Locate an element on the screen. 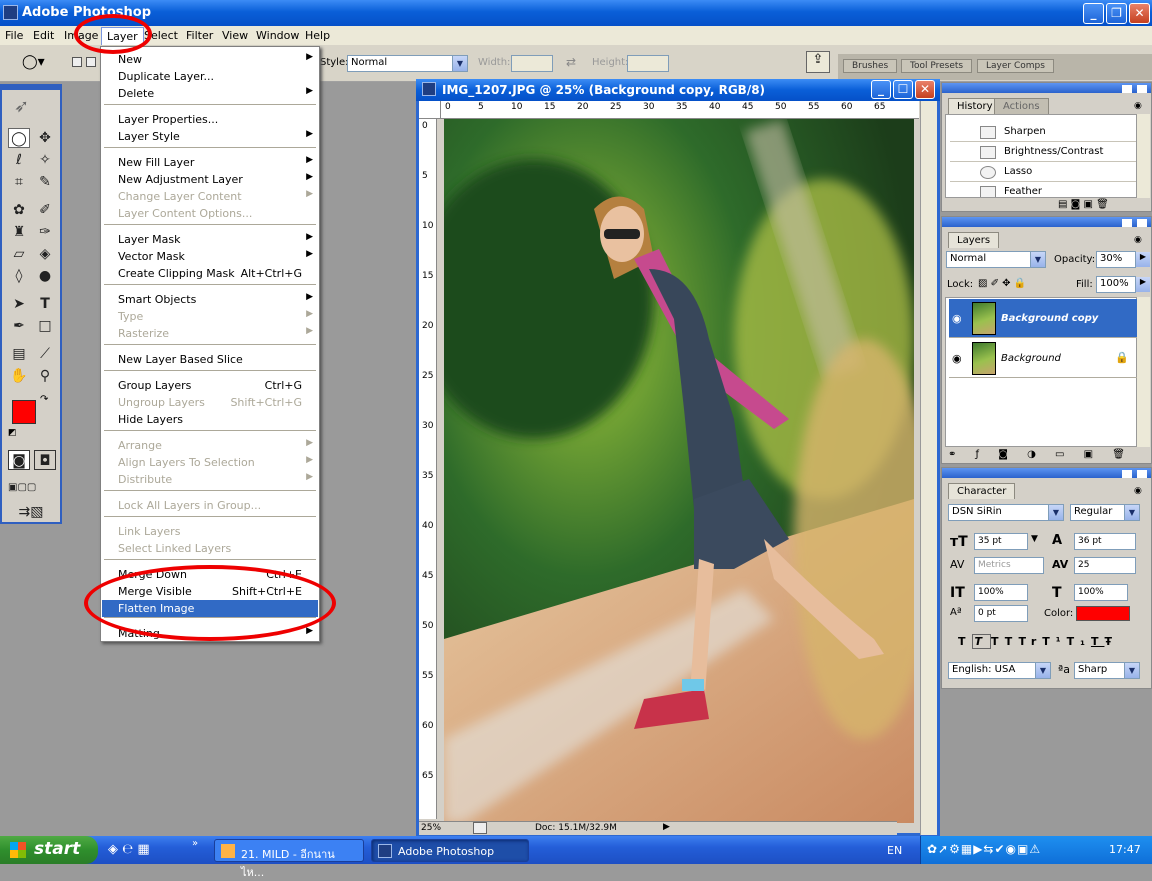 The image size is (1152, 881). menu-item-new-fill-layer: New Fill Layer ▶ is located at coordinates (210, 162).